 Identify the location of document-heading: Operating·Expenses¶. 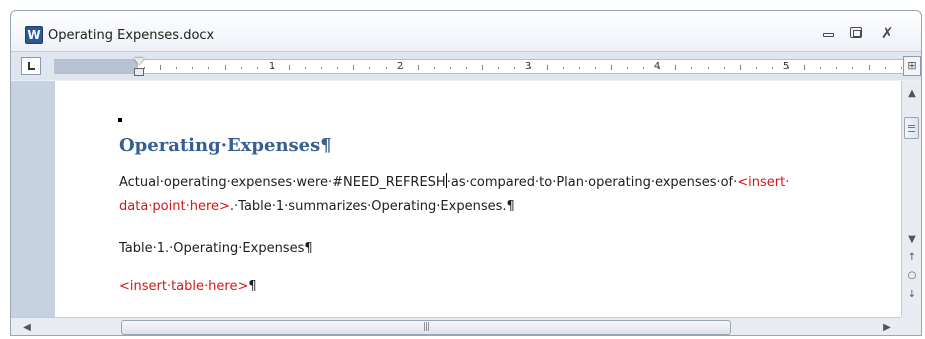
(225, 145).